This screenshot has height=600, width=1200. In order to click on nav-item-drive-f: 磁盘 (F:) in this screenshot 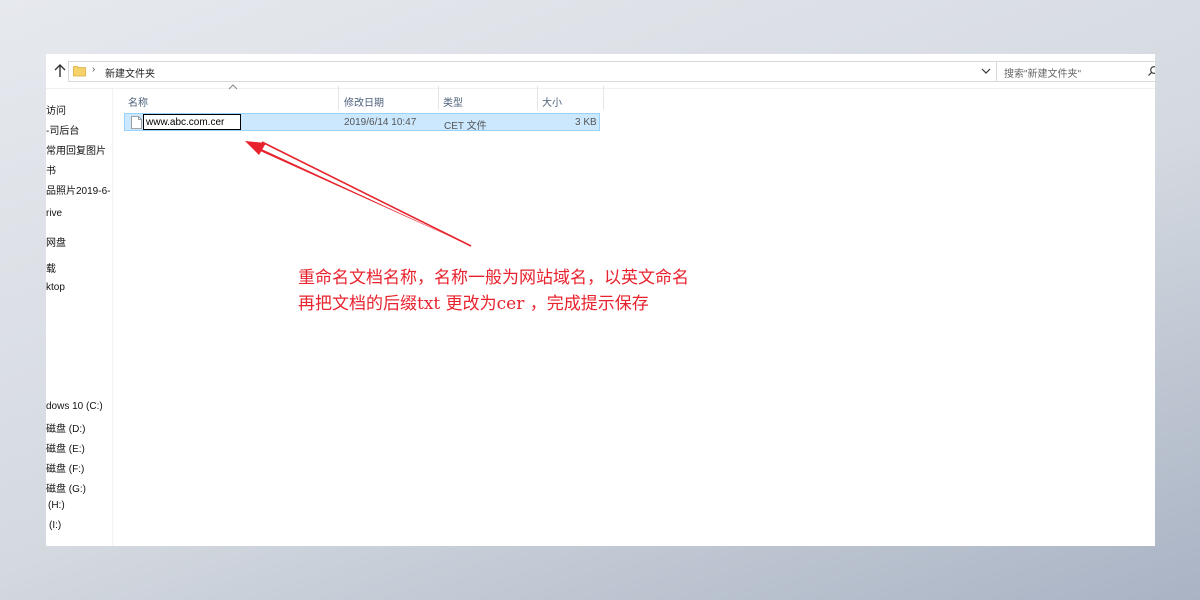, I will do `click(65, 467)`.